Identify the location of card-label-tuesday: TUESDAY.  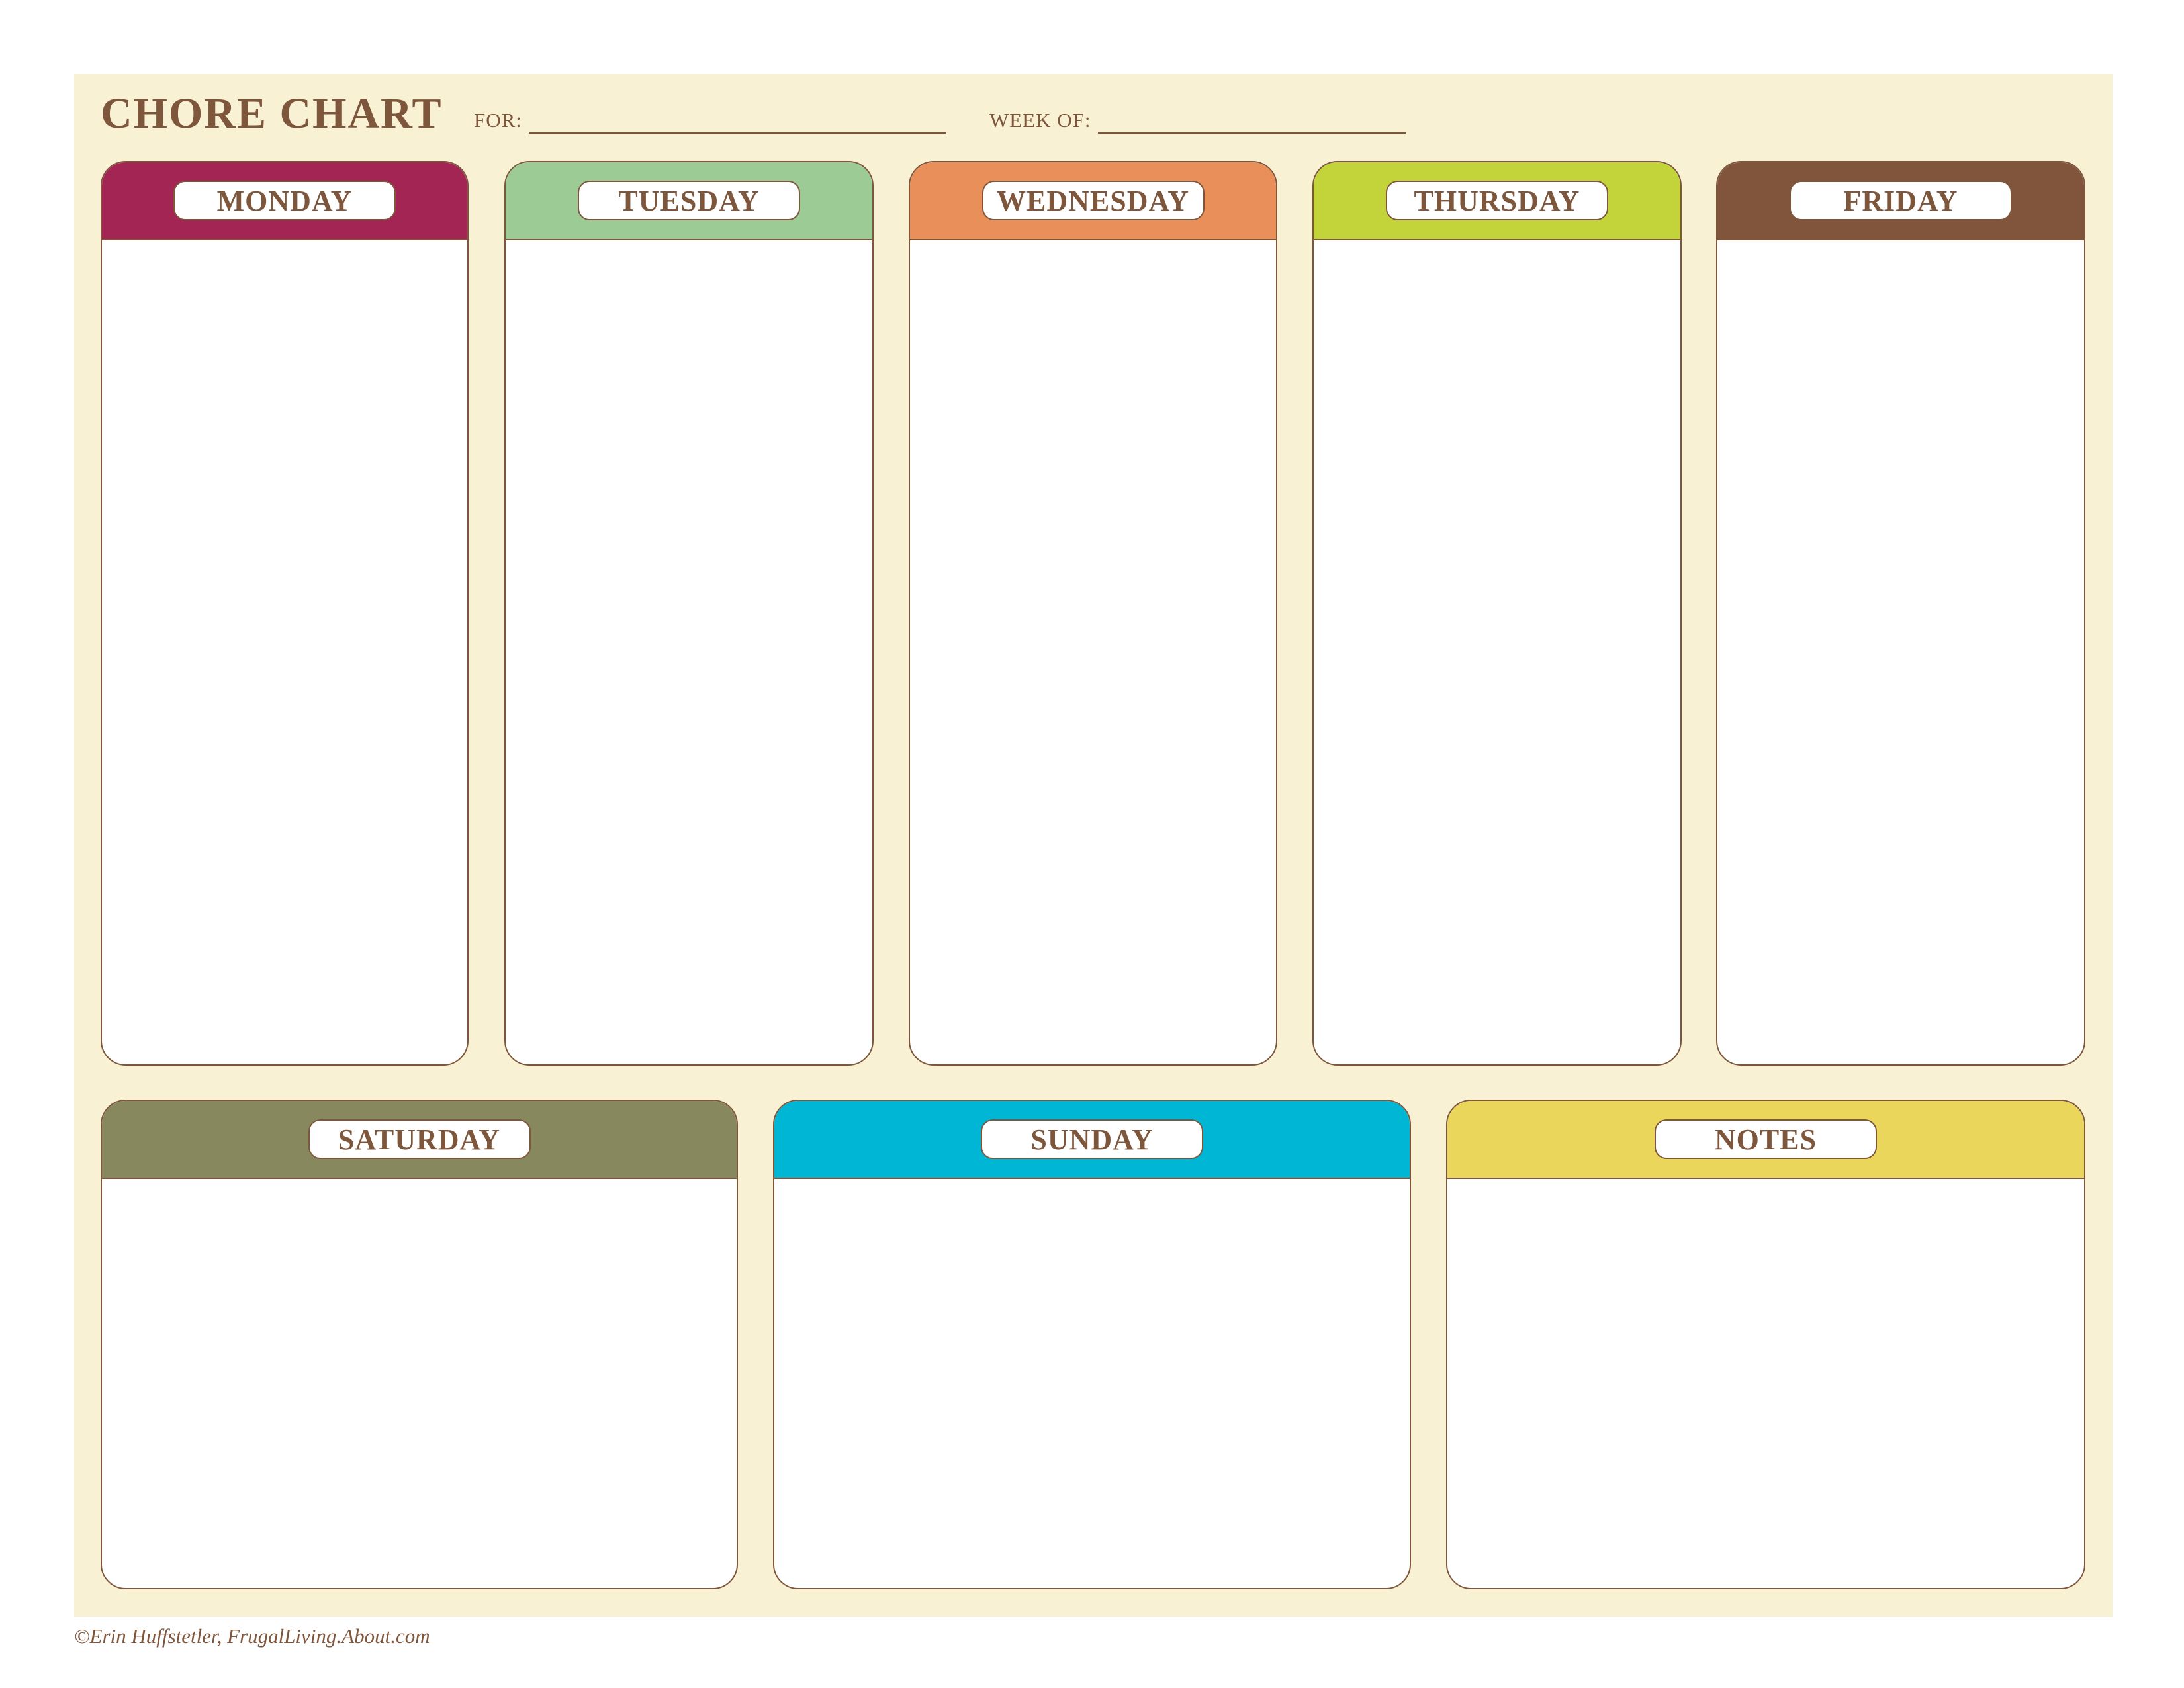
(689, 200).